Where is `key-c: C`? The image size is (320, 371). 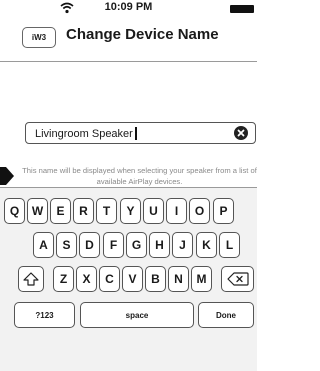
key-c: C is located at coordinates (109, 279).